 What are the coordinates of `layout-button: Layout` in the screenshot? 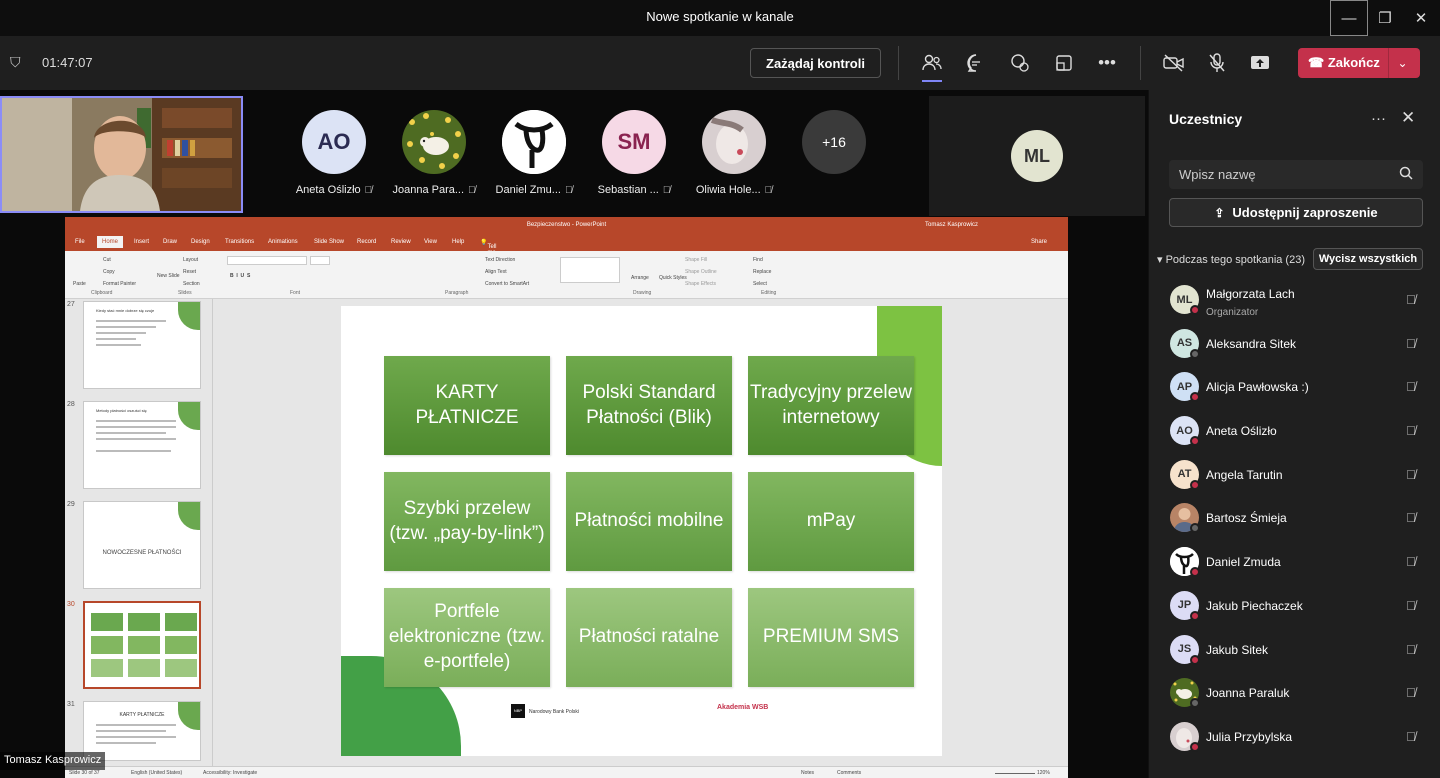 It's located at (190, 260).